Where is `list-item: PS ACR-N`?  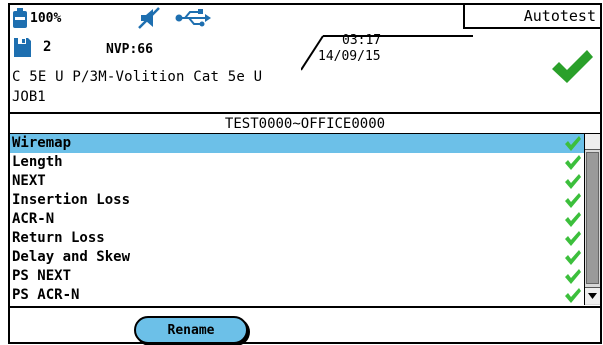
list-item: PS ACR-N is located at coordinates (297, 295).